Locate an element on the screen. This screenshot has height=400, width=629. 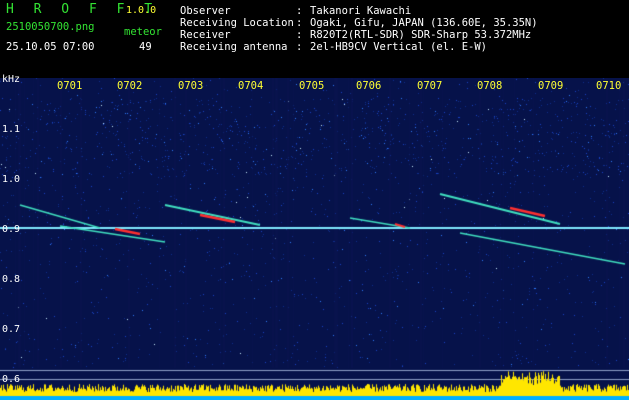
x-tick-label: 0705 is located at coordinates (312, 86).